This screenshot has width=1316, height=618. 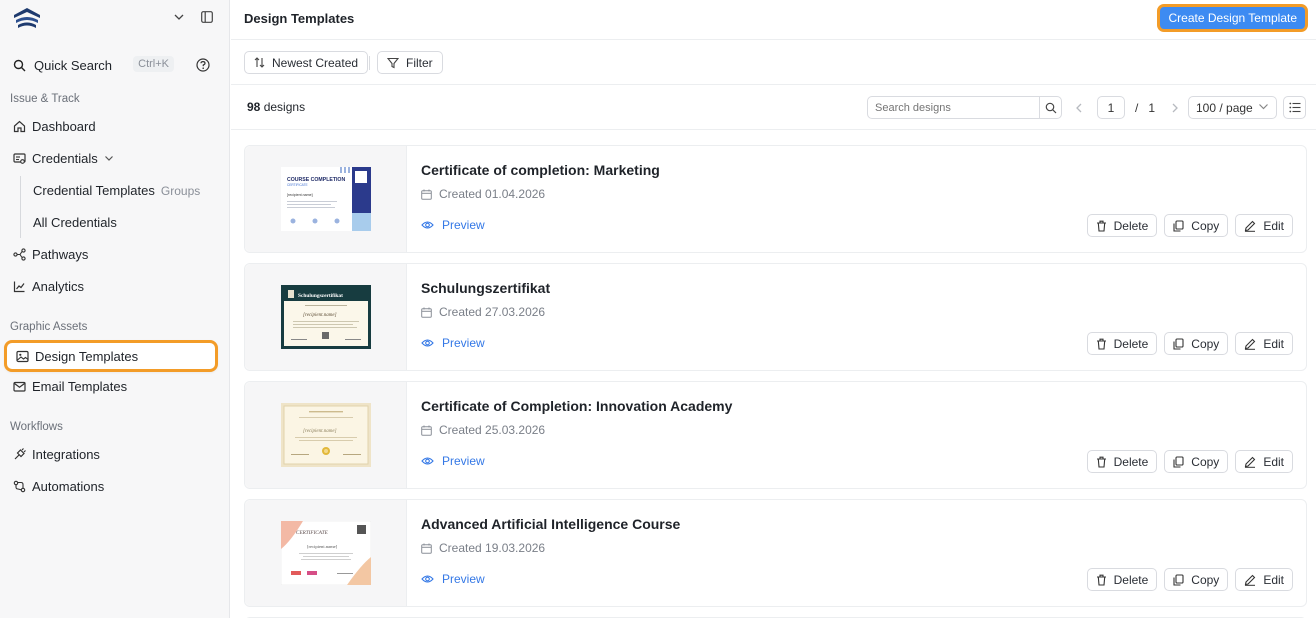 What do you see at coordinates (551, 524) in the screenshot?
I see `design-title: Advanced Artificial Intelligence Course` at bounding box center [551, 524].